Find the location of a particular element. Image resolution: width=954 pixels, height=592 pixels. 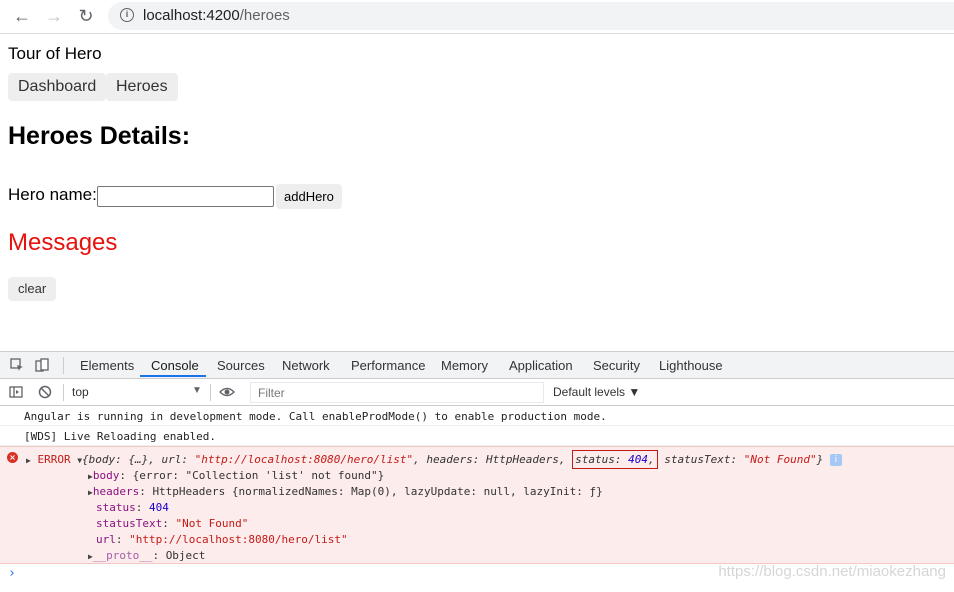

status-text-value: "Not Found" is located at coordinates (212, 523).